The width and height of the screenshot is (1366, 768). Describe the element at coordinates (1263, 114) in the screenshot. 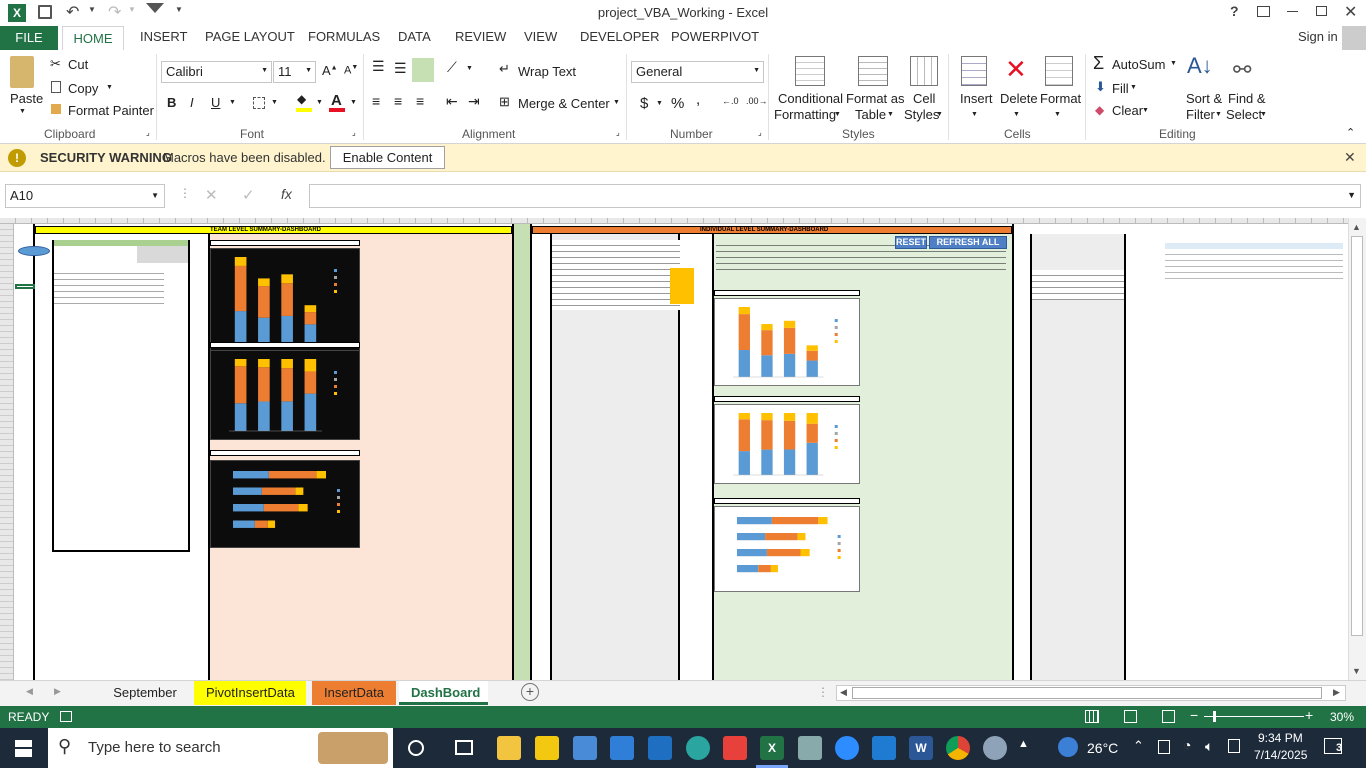

I see `find-dropdown-icon: ▼` at that location.